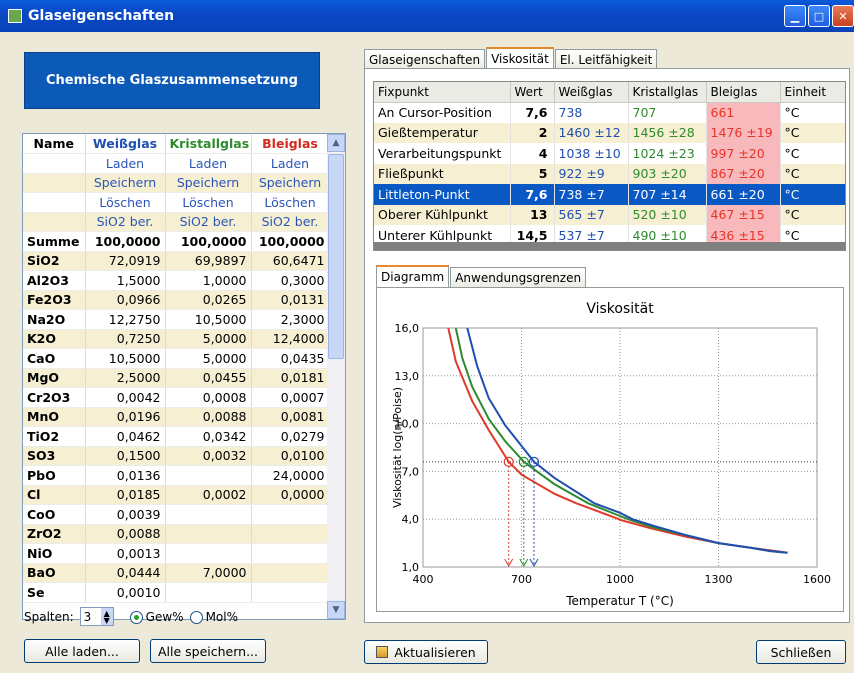  I want to click on fix-column-header: Weißglas, so click(591, 92).